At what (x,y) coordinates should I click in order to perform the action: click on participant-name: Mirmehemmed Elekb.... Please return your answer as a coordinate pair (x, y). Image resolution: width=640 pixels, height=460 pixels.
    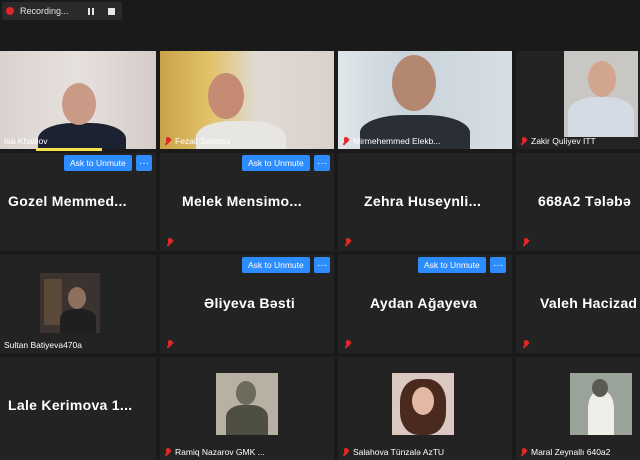
    Looking at the image, I should click on (397, 141).